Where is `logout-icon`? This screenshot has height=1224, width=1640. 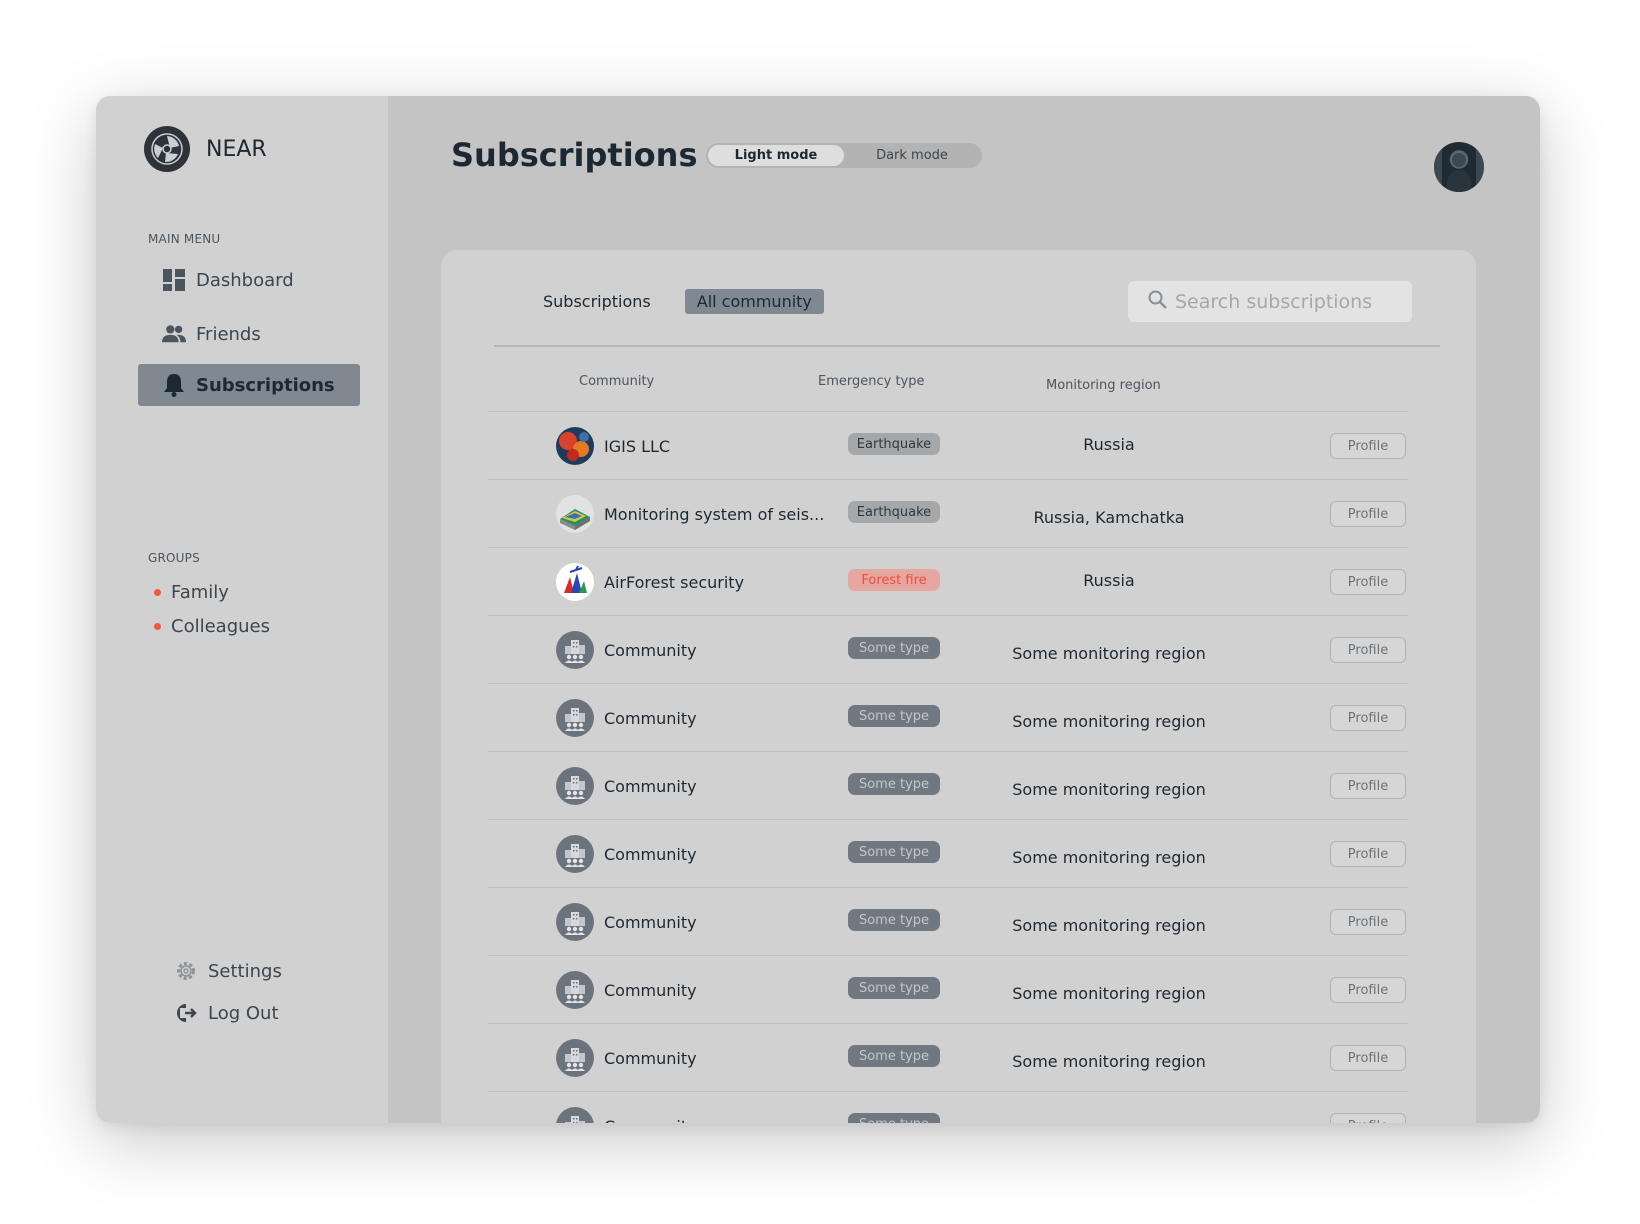 logout-icon is located at coordinates (186, 1013).